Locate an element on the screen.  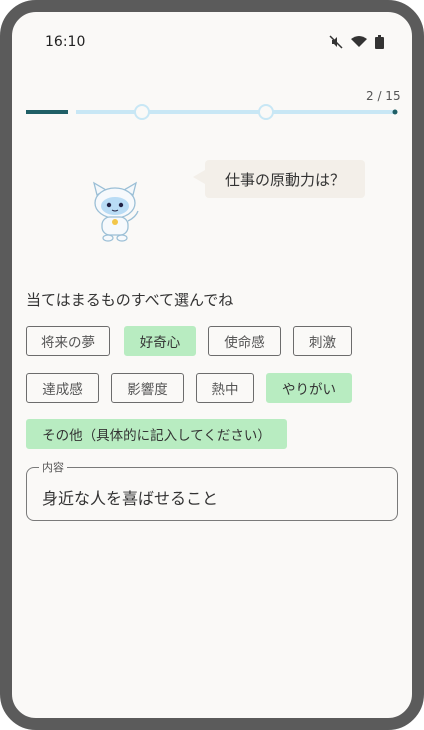
chip-other: その他（具体的に記入してください） is located at coordinates (156, 434).